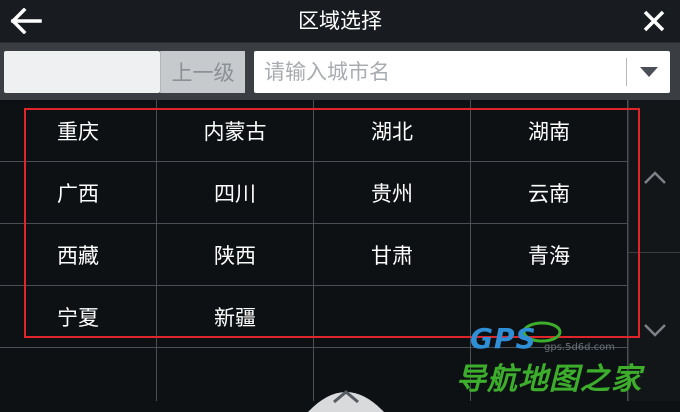 This screenshot has width=680, height=412. I want to click on close-icon, so click(654, 21).